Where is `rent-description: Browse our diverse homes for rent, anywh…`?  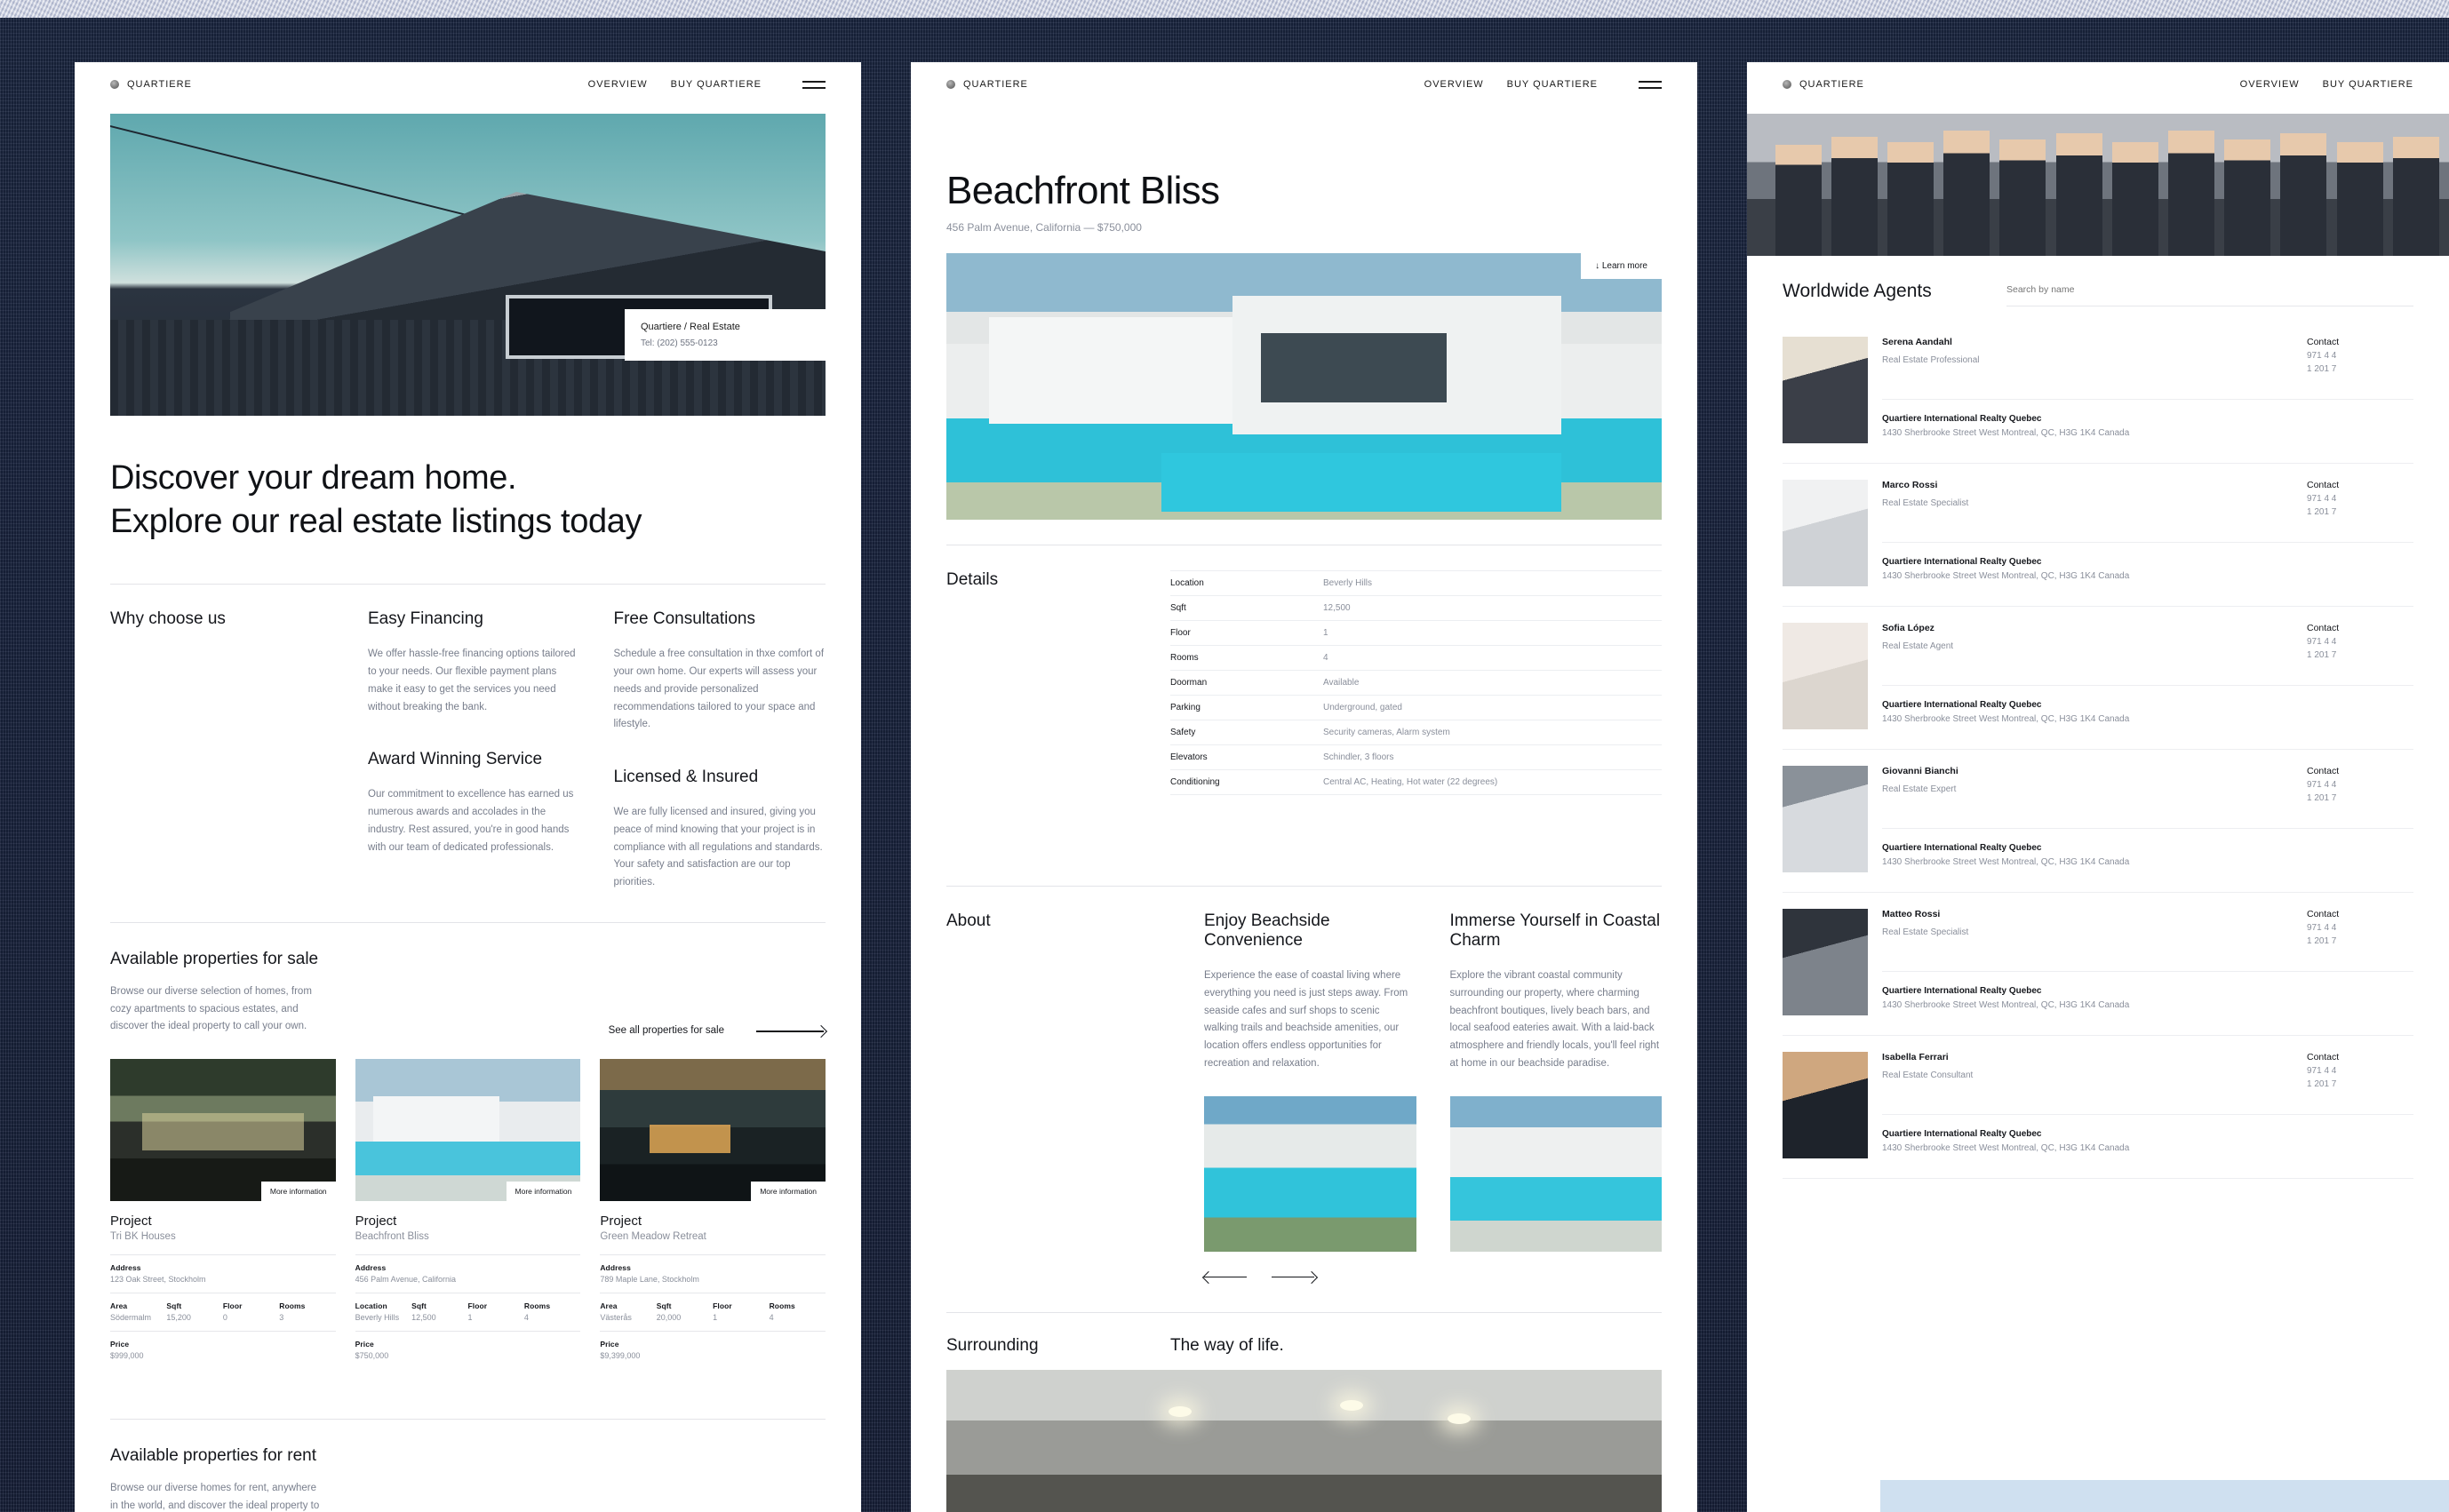 rent-description: Browse our diverse homes for rent, anywh… is located at coordinates (215, 1497).